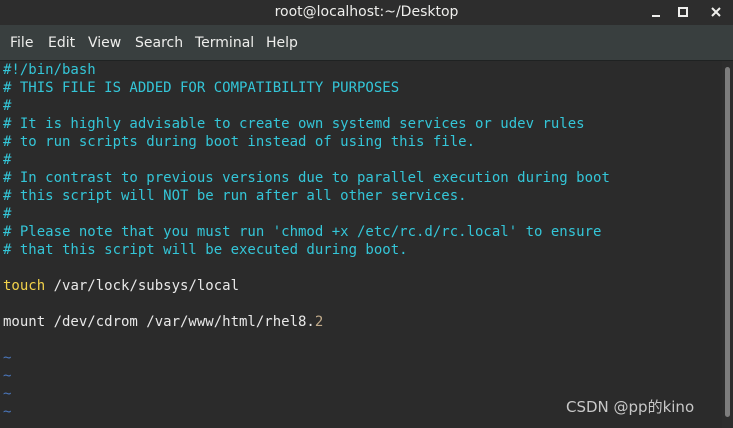 Image resolution: width=733 pixels, height=428 pixels. What do you see at coordinates (61, 43) in the screenshot?
I see `menu-edit: Edit` at bounding box center [61, 43].